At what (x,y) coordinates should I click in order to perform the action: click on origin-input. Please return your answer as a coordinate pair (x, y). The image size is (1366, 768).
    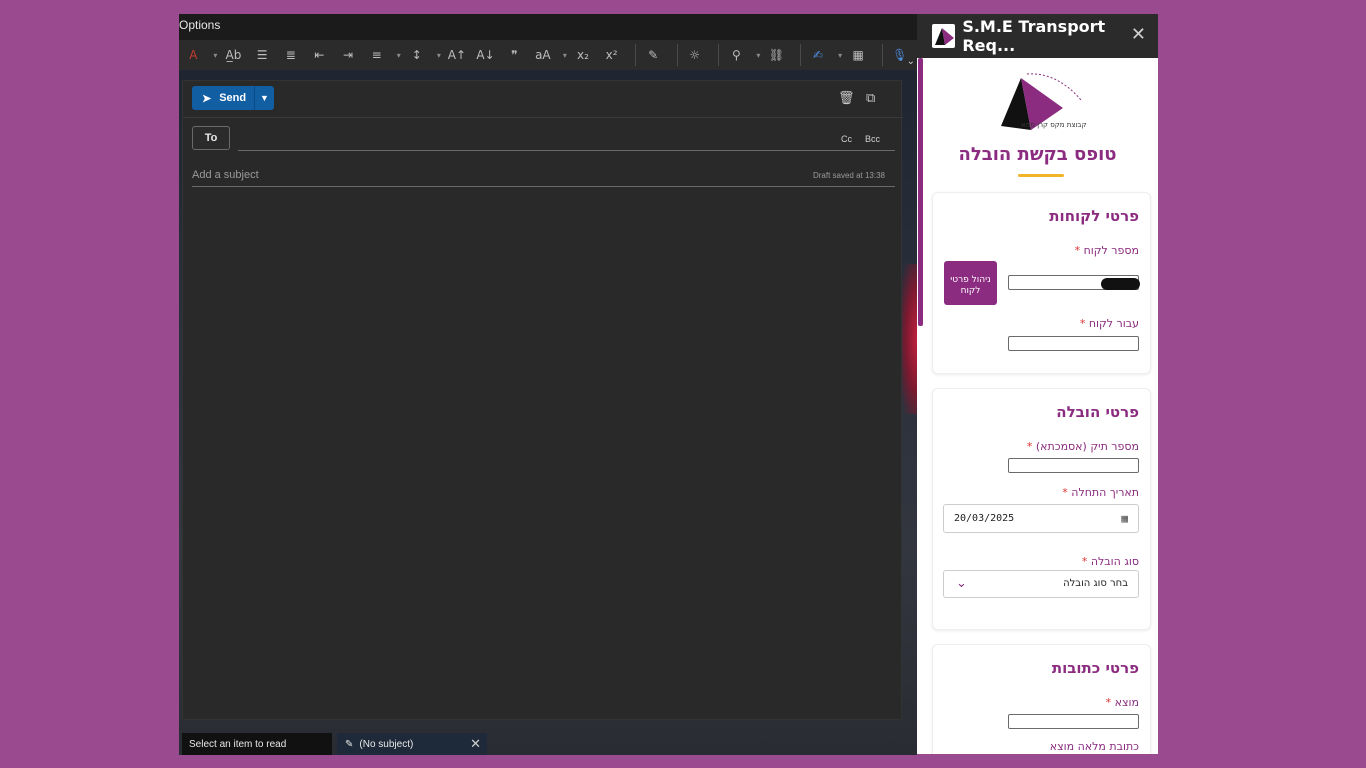
    Looking at the image, I should click on (1073, 721).